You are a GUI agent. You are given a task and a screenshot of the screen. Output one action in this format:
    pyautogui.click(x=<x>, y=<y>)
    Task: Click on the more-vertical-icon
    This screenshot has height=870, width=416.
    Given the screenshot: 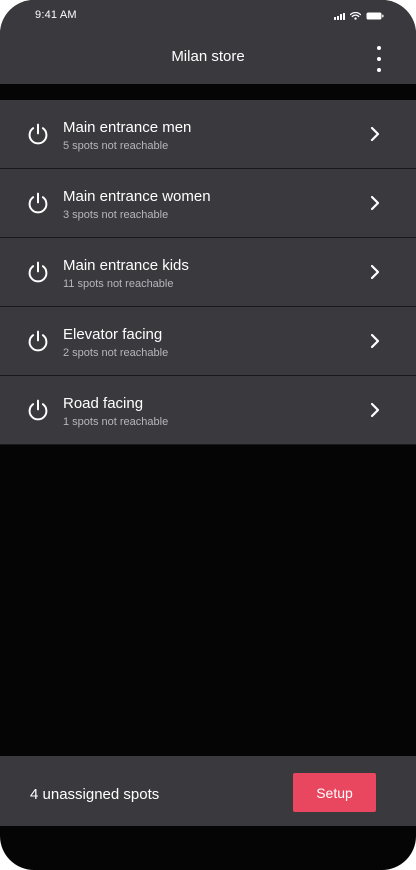 What is the action you would take?
    pyautogui.click(x=379, y=59)
    